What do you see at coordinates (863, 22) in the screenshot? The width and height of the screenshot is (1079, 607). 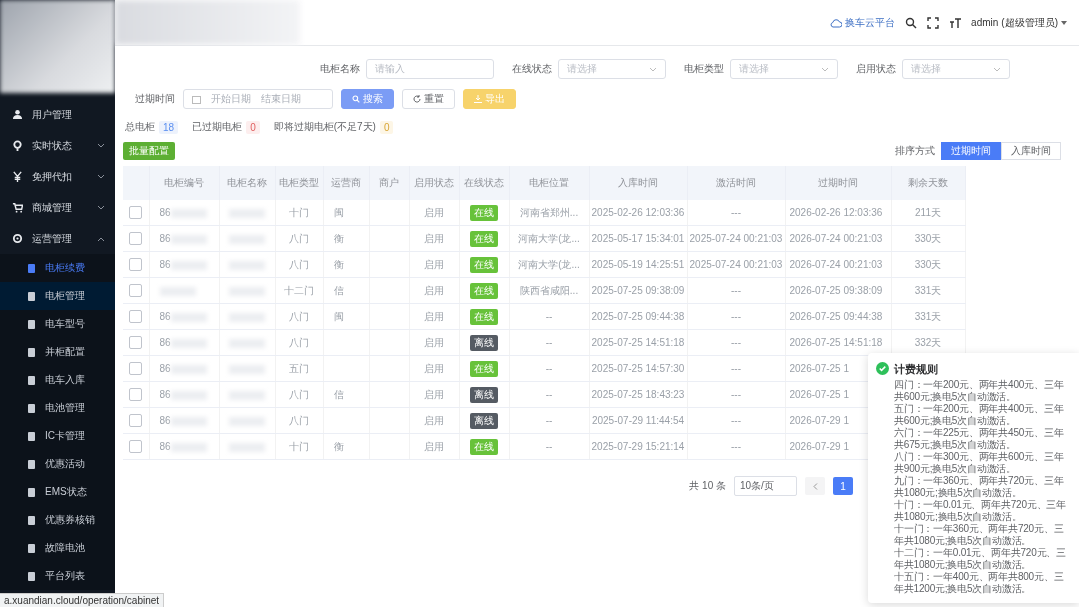 I see `platform-link: 换车云平台` at bounding box center [863, 22].